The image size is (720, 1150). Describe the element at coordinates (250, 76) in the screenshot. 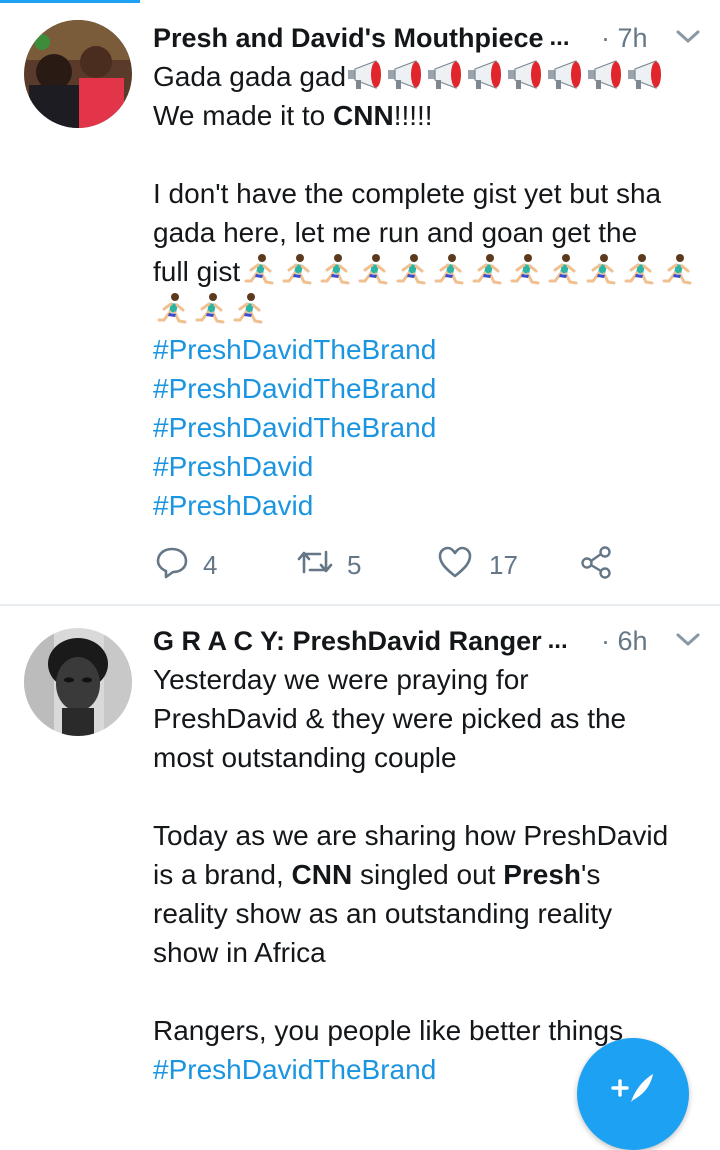

I see `text-line: Gada gada gad` at that location.